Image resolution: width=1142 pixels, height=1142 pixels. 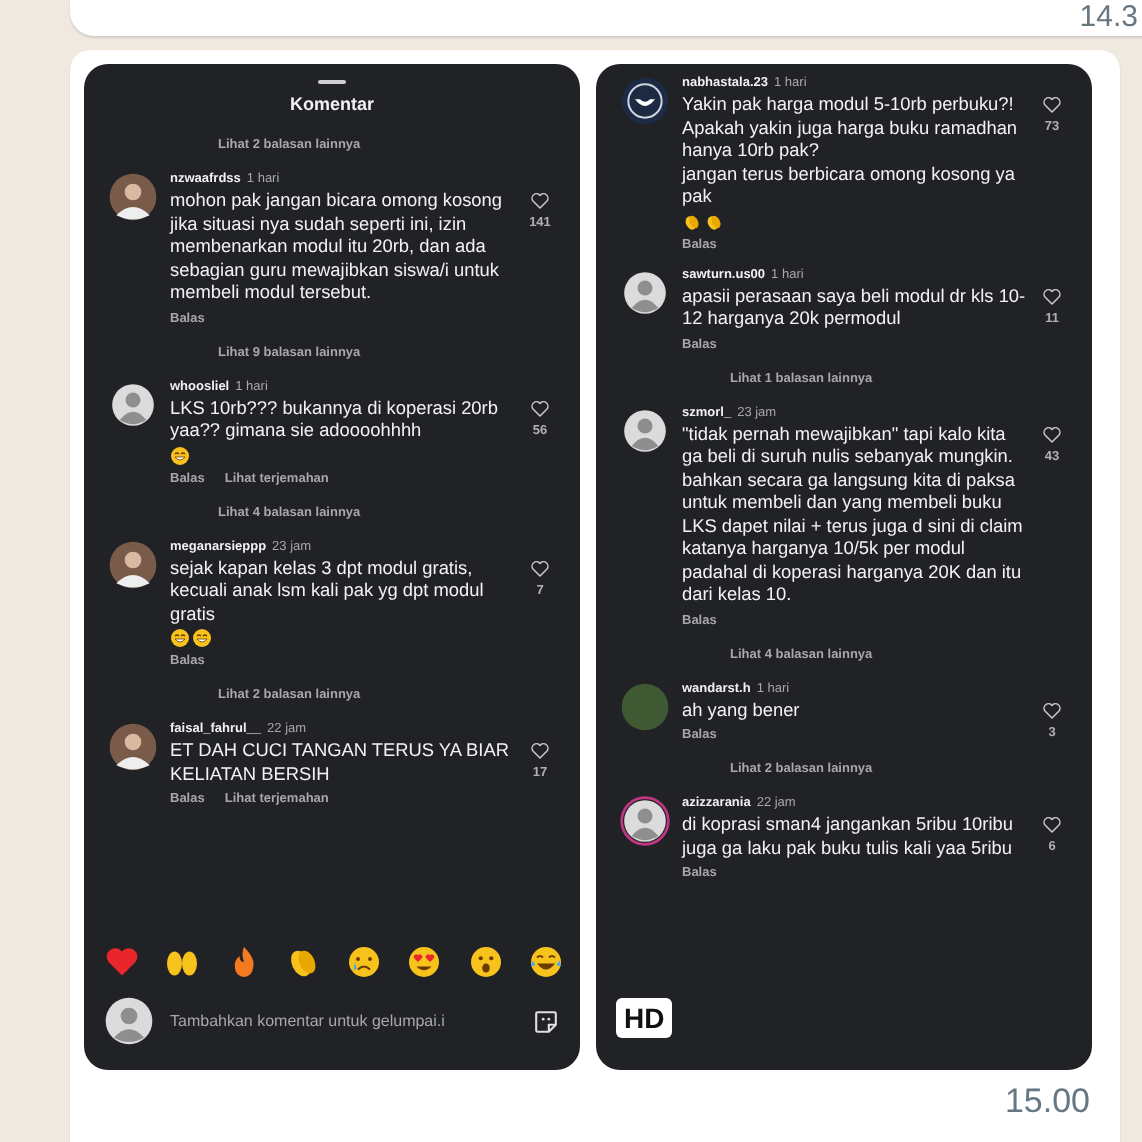 What do you see at coordinates (848, 837) in the screenshot?
I see `comment-text: di koprasi sman4 jangankan 5ribu 10ribu juga ga laku pak buku tulis kali yaa 5ribu` at bounding box center [848, 837].